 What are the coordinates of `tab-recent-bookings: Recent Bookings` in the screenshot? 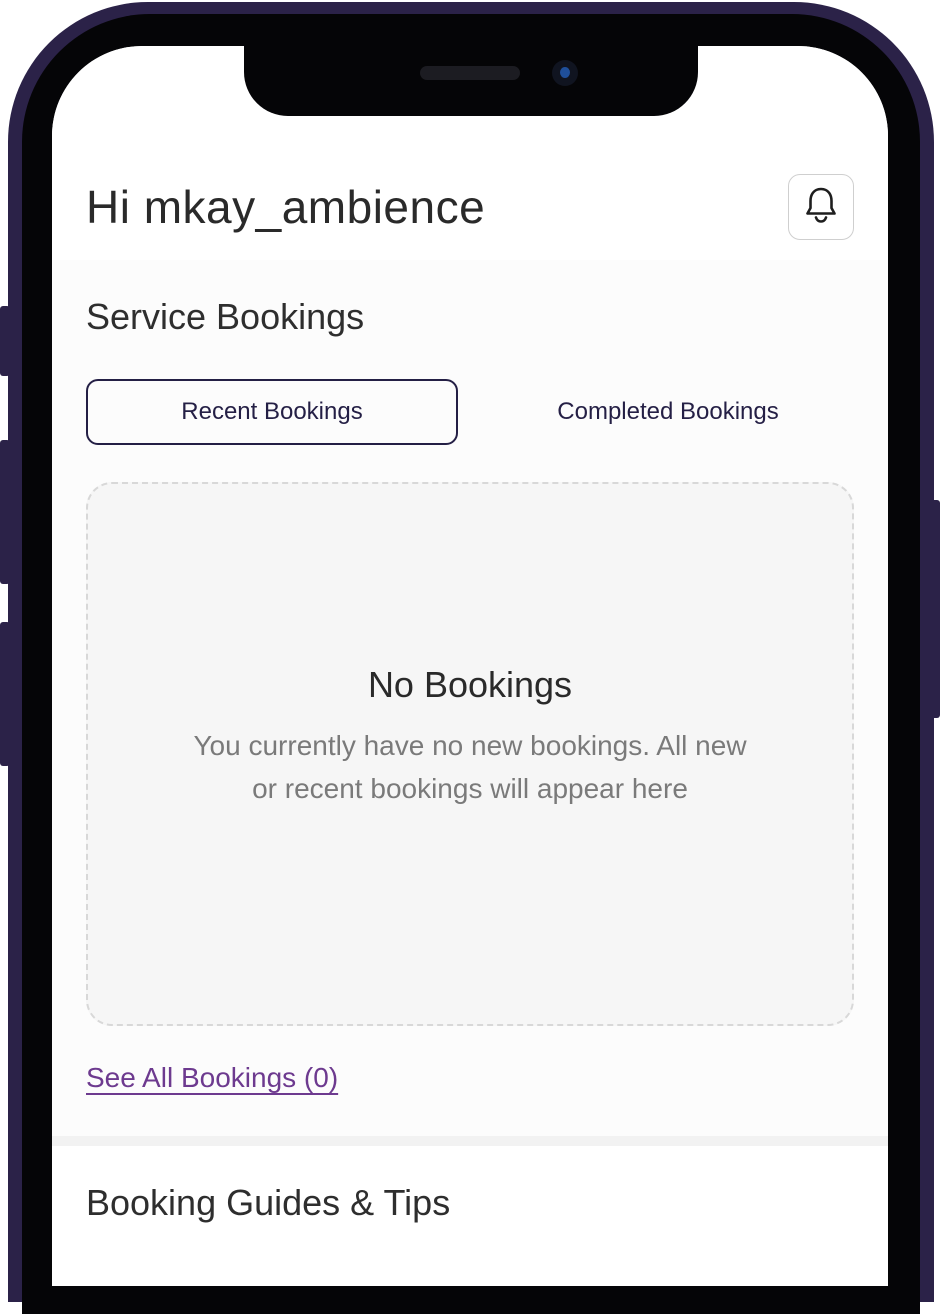 It's located at (272, 412).